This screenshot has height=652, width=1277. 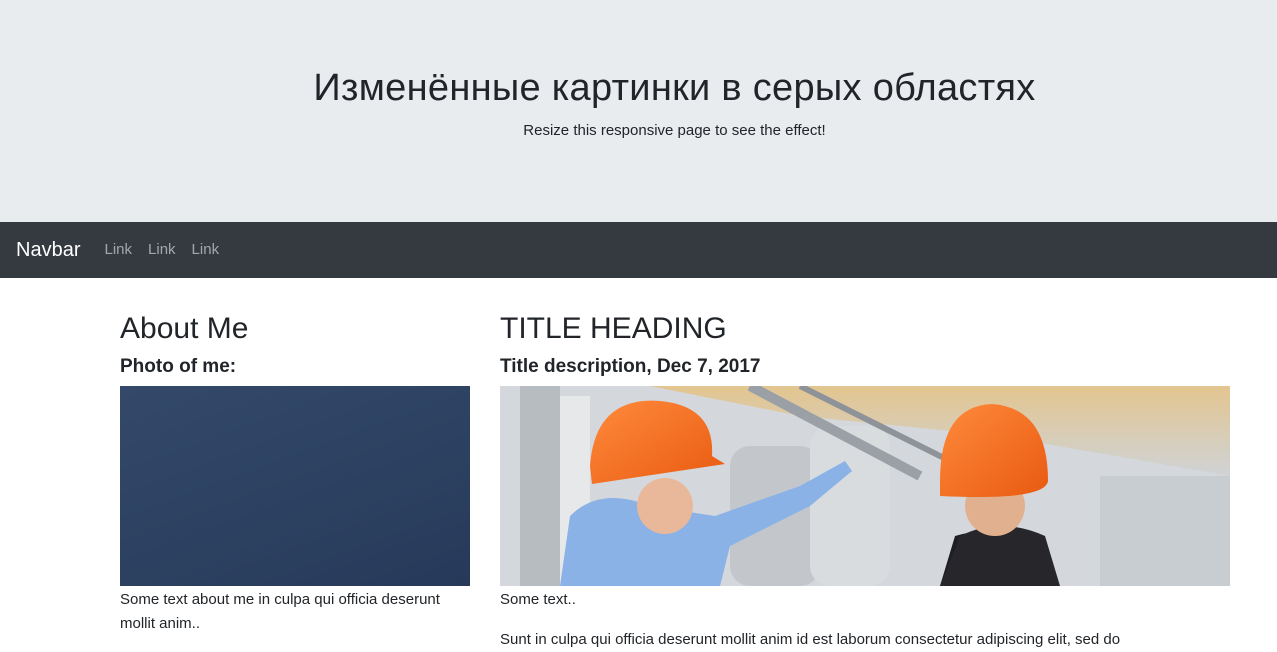 I want to click on navbar-links: Link Link Link, so click(x=161, y=250).